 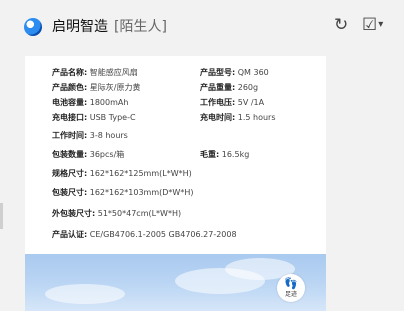 I want to click on footprint-button: 👣 足迹, so click(x=291, y=288).